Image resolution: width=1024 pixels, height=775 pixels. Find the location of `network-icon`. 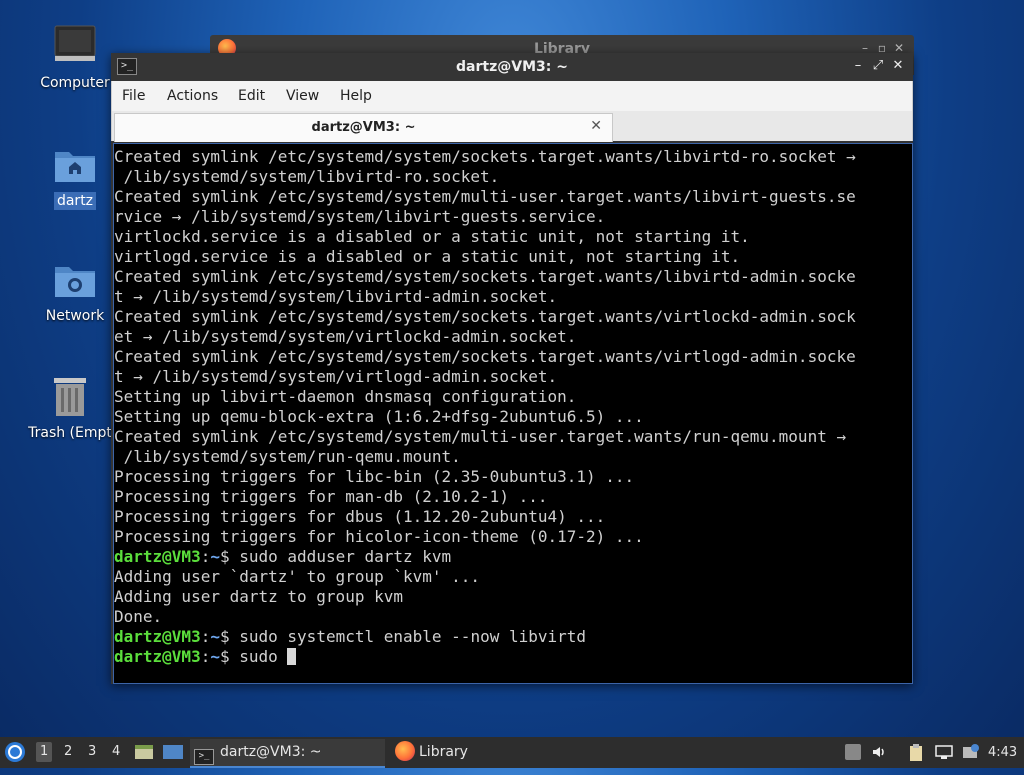

network-icon is located at coordinates (944, 752).